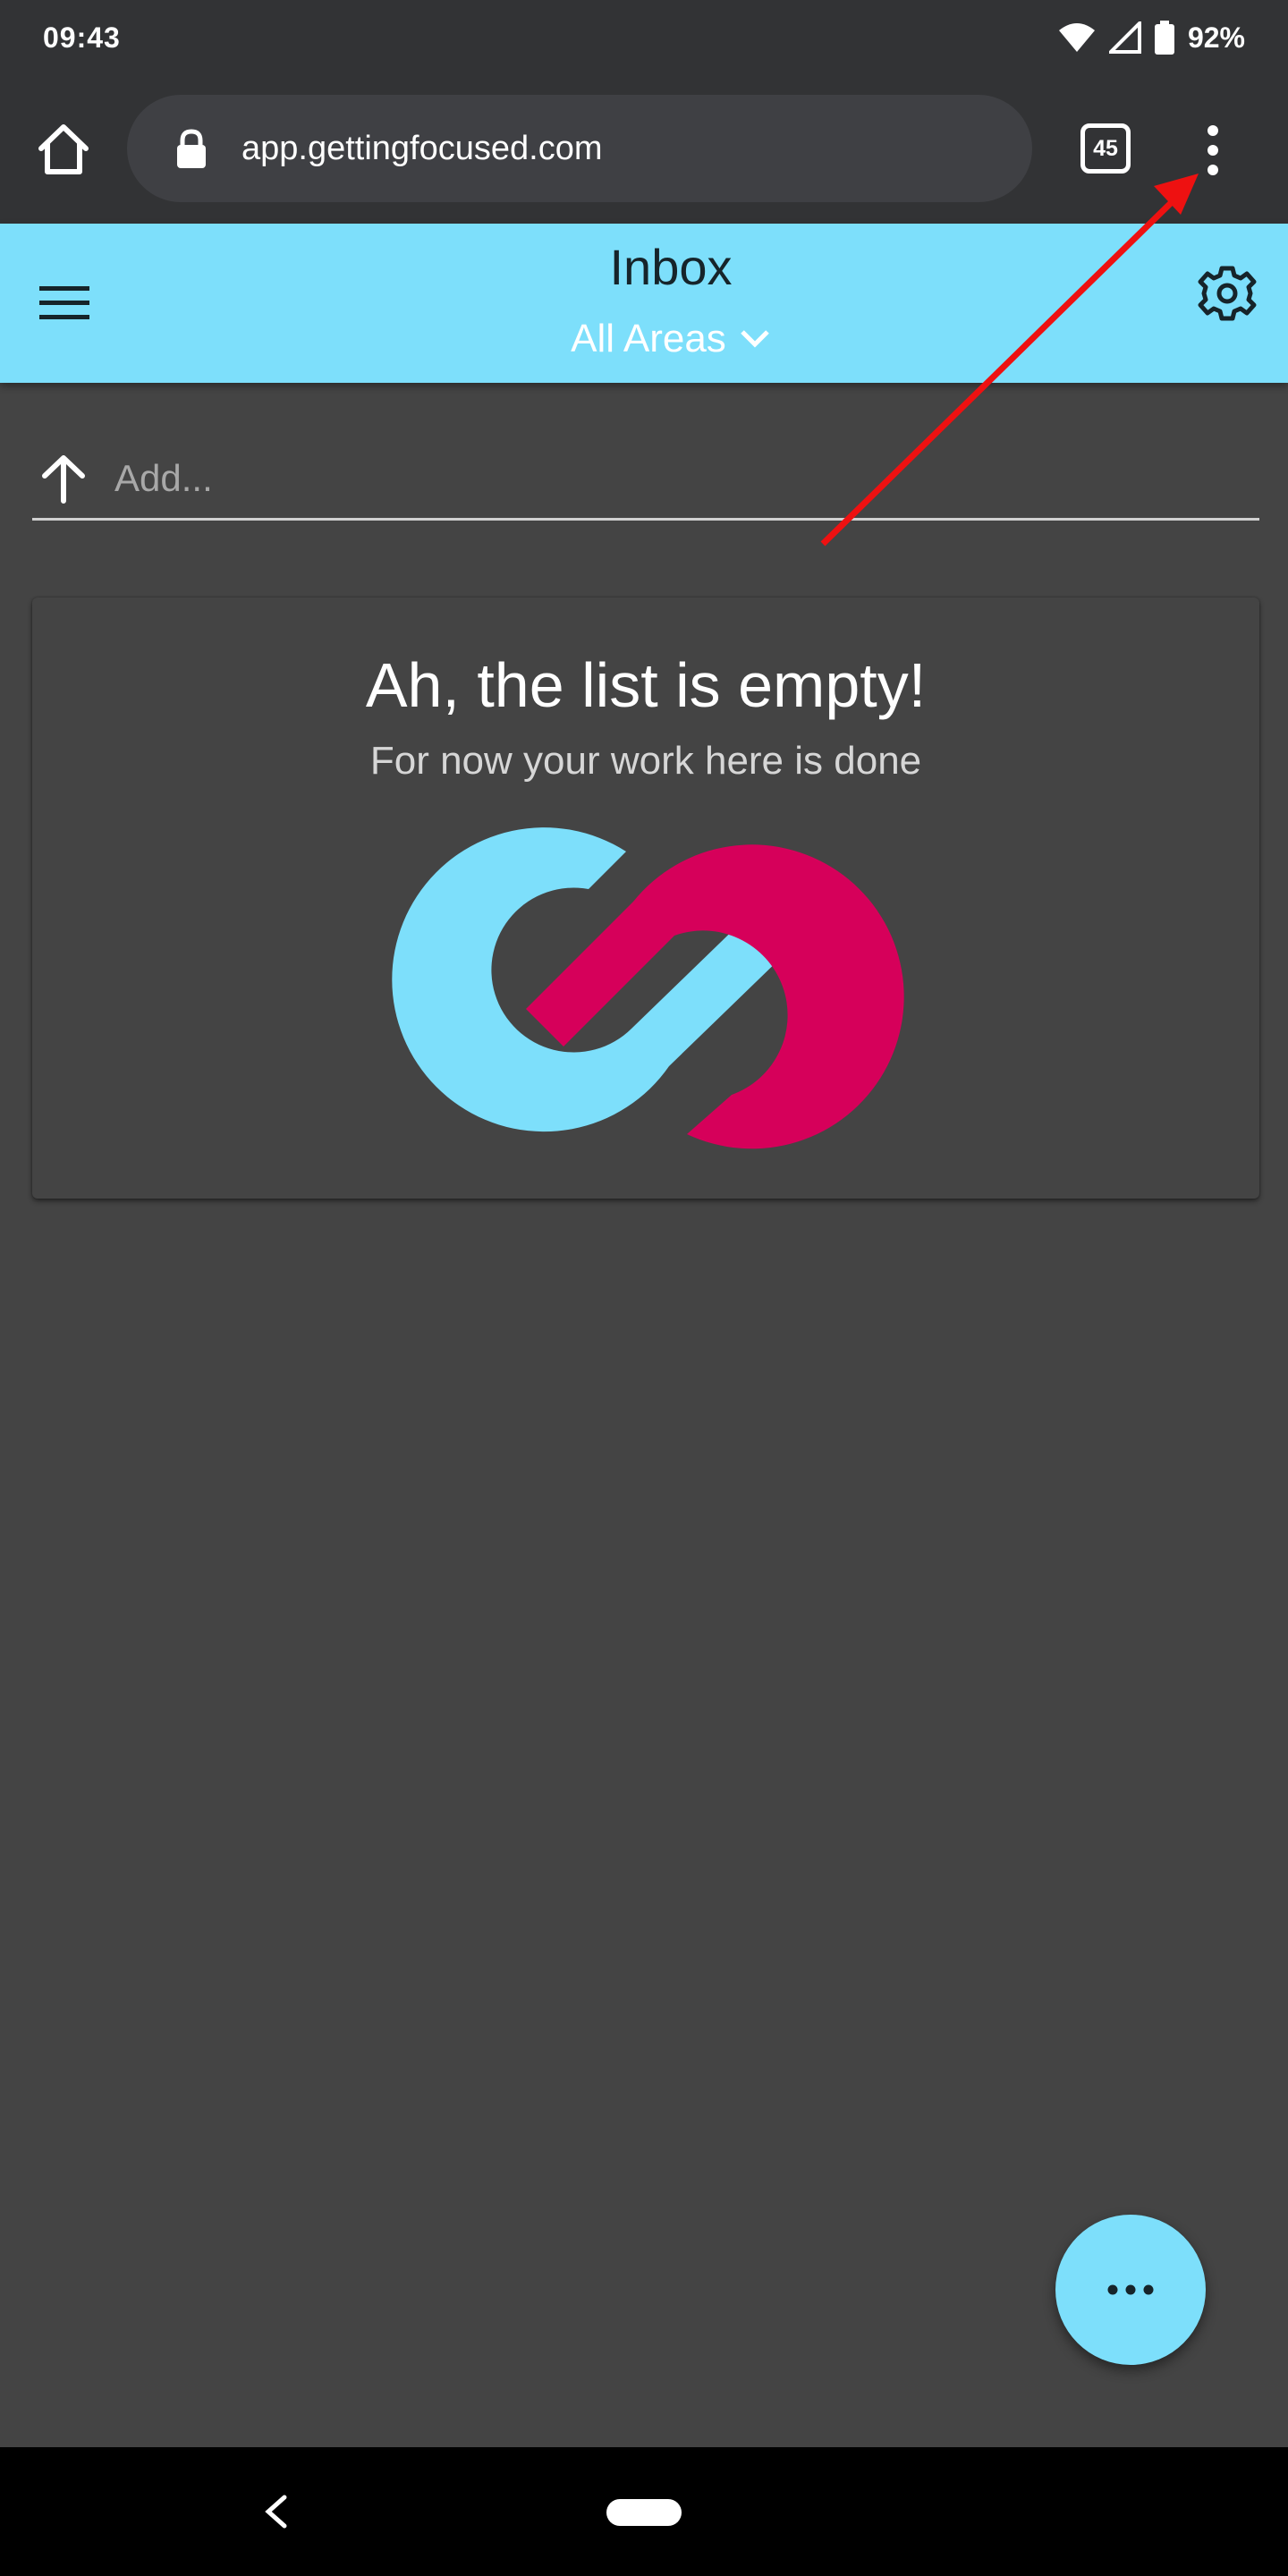 The height and width of the screenshot is (2576, 1288). Describe the element at coordinates (1164, 38) in the screenshot. I see `battery-icon` at that location.